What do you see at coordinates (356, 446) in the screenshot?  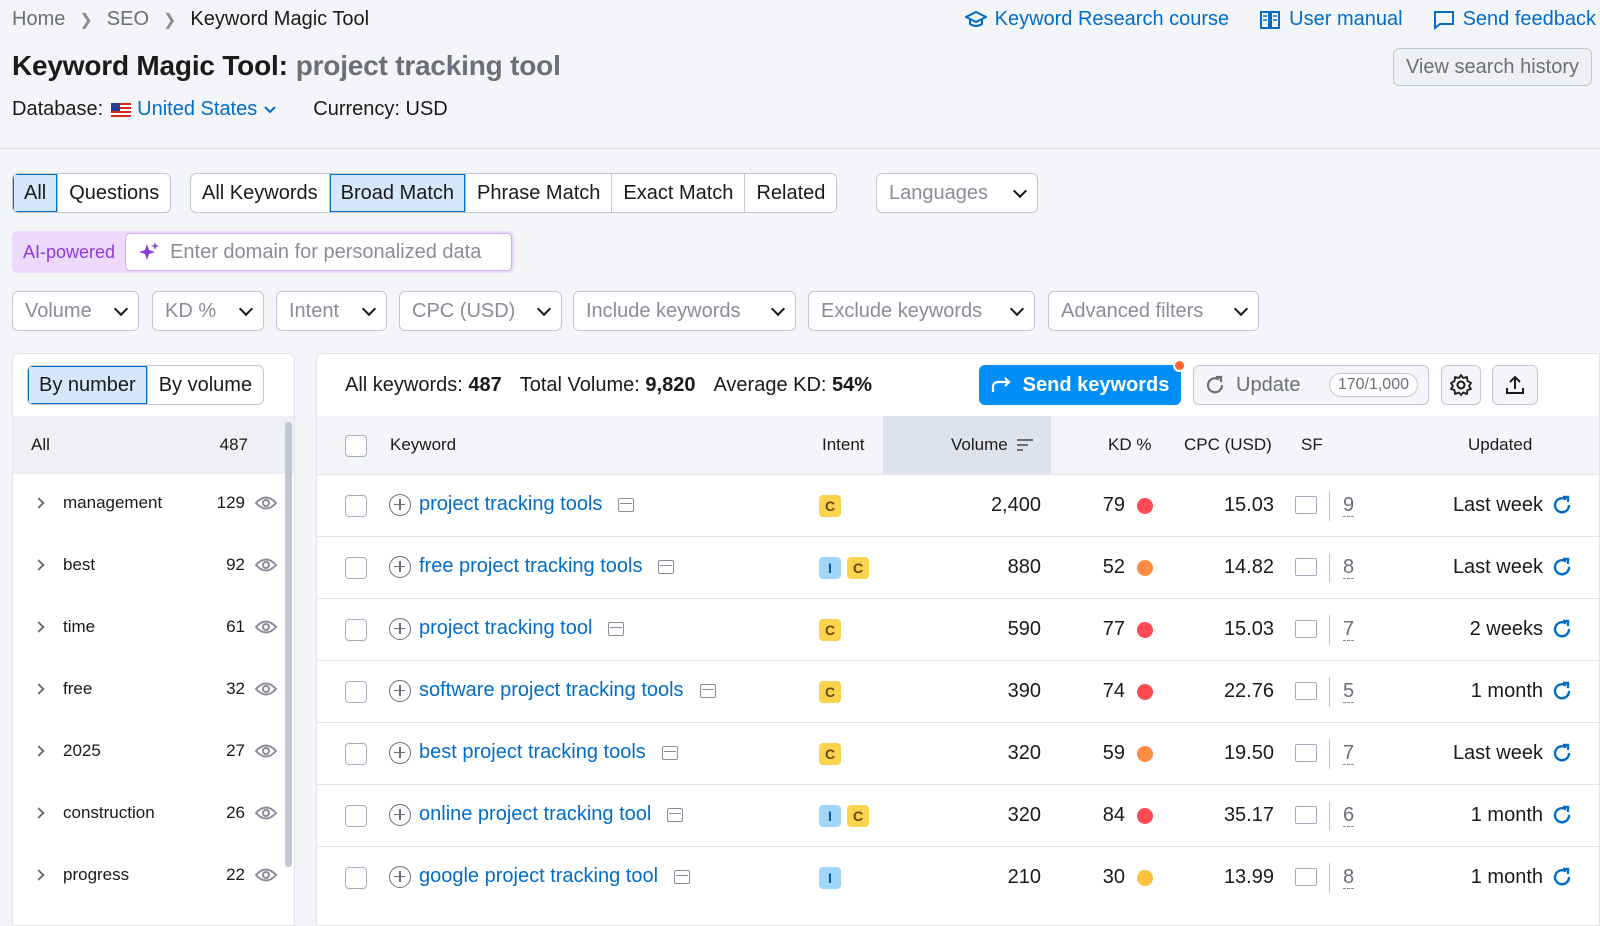 I see `select-all-checkbox` at bounding box center [356, 446].